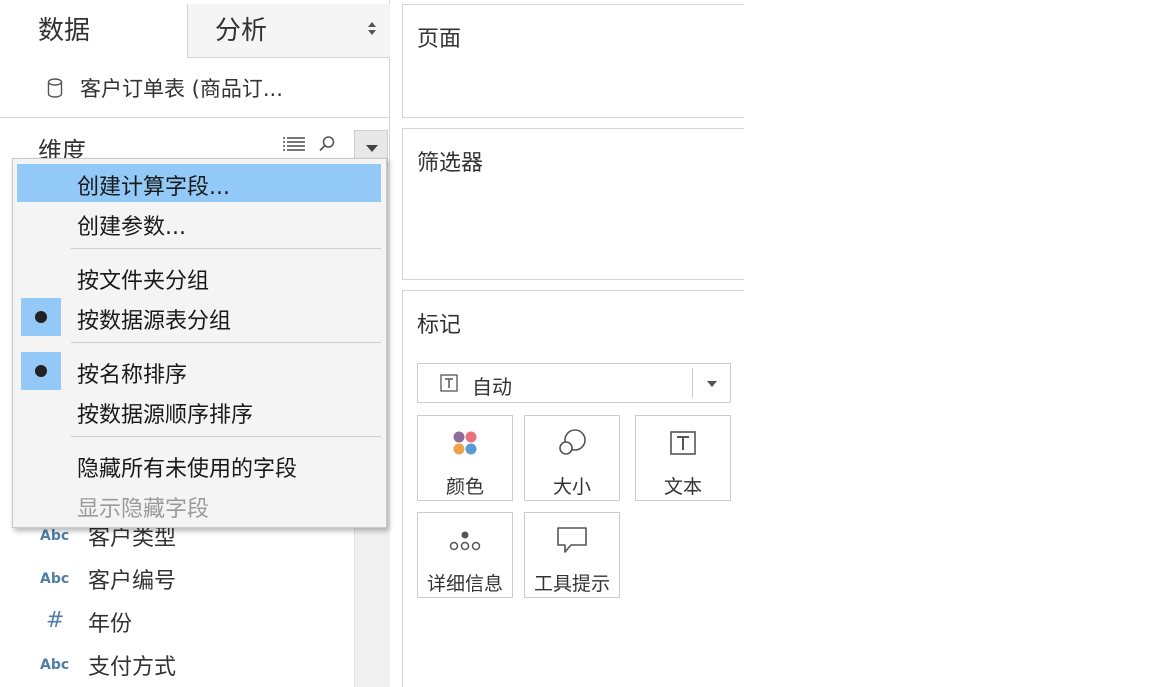 Image resolution: width=1164 pixels, height=687 pixels. I want to click on color-button-label: 颜色, so click(464, 487).